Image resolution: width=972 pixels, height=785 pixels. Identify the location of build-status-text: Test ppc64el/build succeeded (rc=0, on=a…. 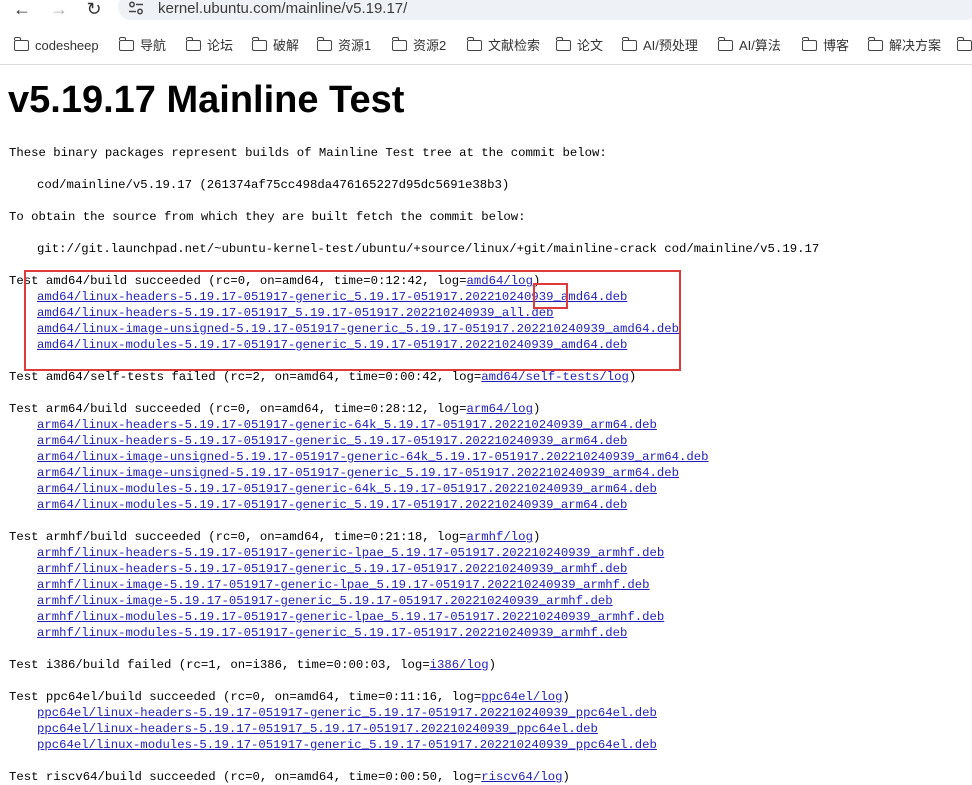
(245, 697).